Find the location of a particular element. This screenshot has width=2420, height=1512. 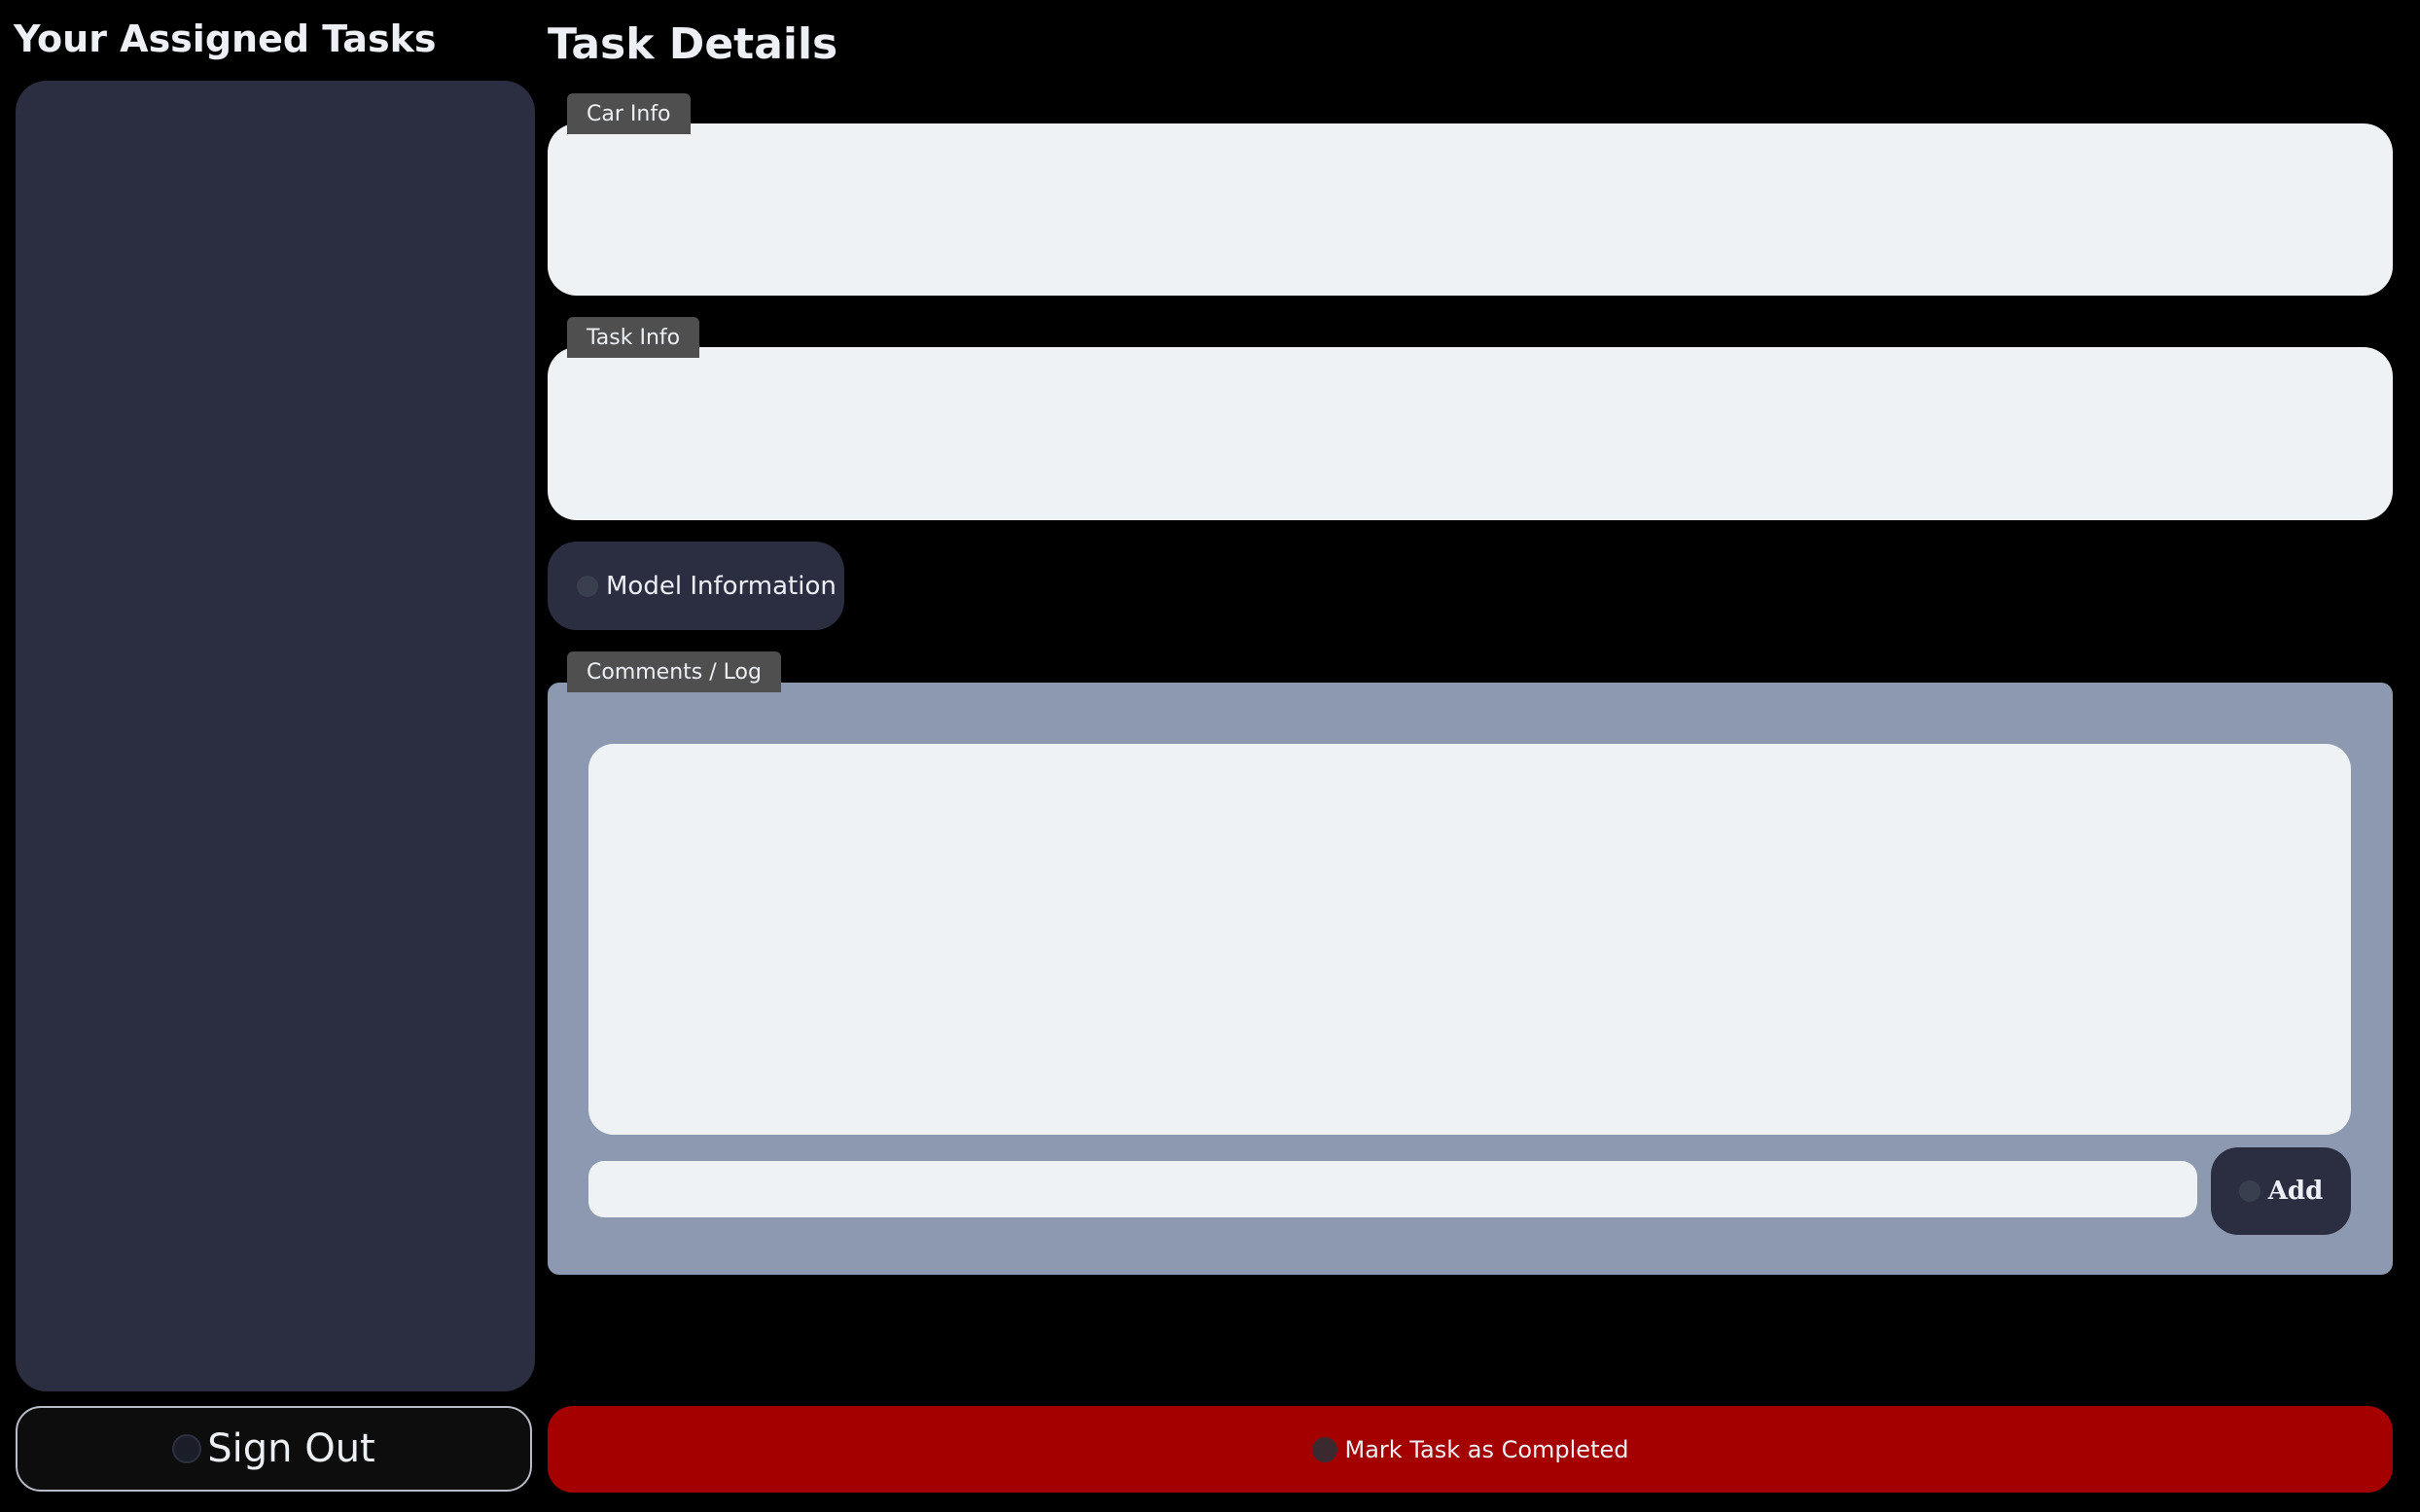

model-information-button: Model Information is located at coordinates (696, 586).